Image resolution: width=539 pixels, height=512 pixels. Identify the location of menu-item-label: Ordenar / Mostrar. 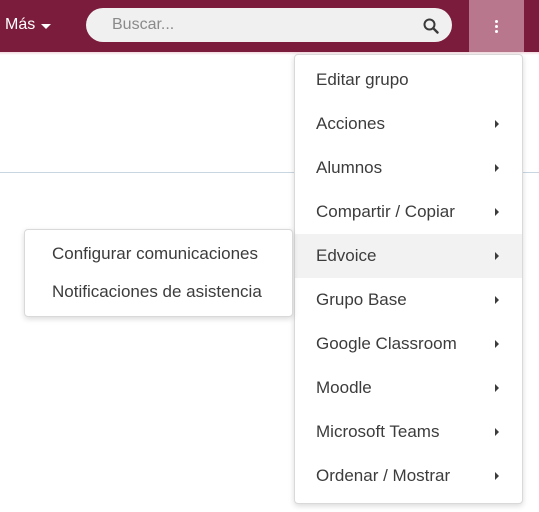
(383, 475).